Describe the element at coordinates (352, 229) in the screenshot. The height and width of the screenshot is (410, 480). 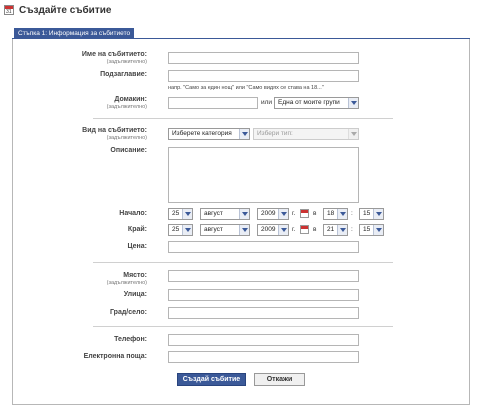
I see `end-time-colon: :` at that location.